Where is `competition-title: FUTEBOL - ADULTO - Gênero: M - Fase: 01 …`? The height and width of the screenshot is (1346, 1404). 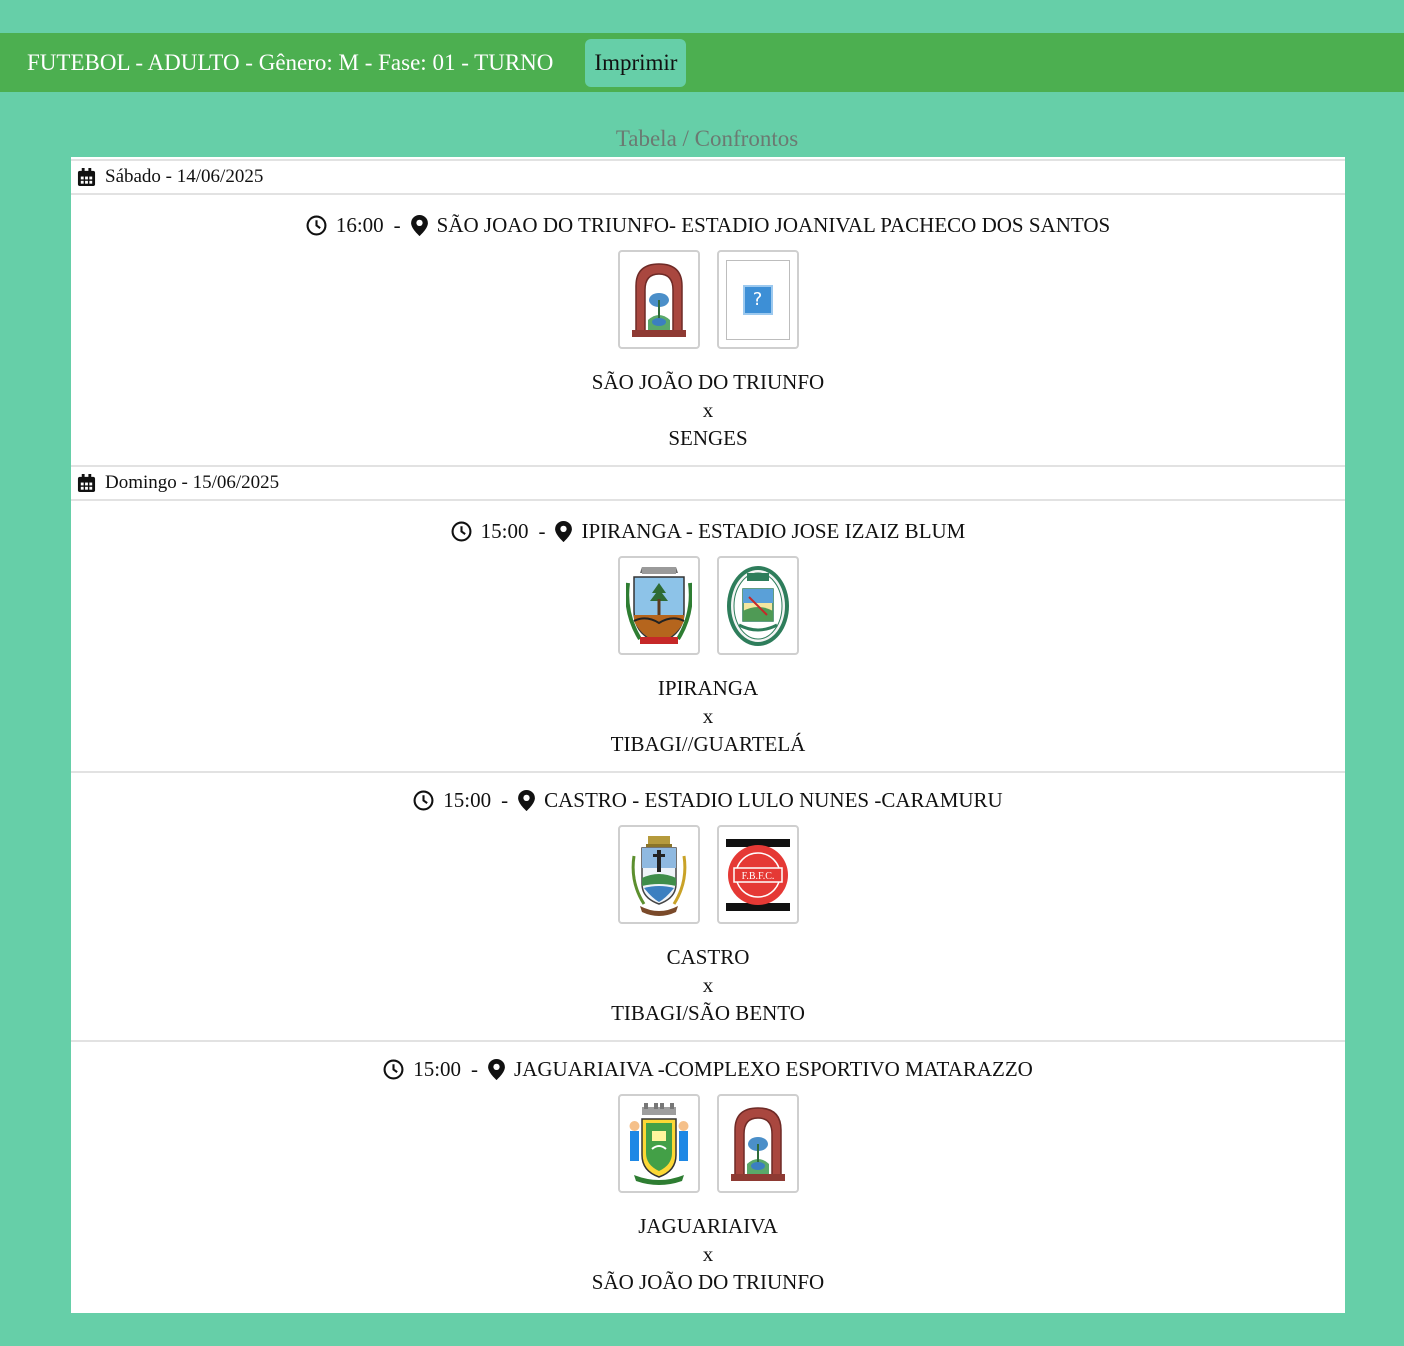
competition-title: FUTEBOL - ADULTO - Gênero: M - Fase: 01 … is located at coordinates (290, 62).